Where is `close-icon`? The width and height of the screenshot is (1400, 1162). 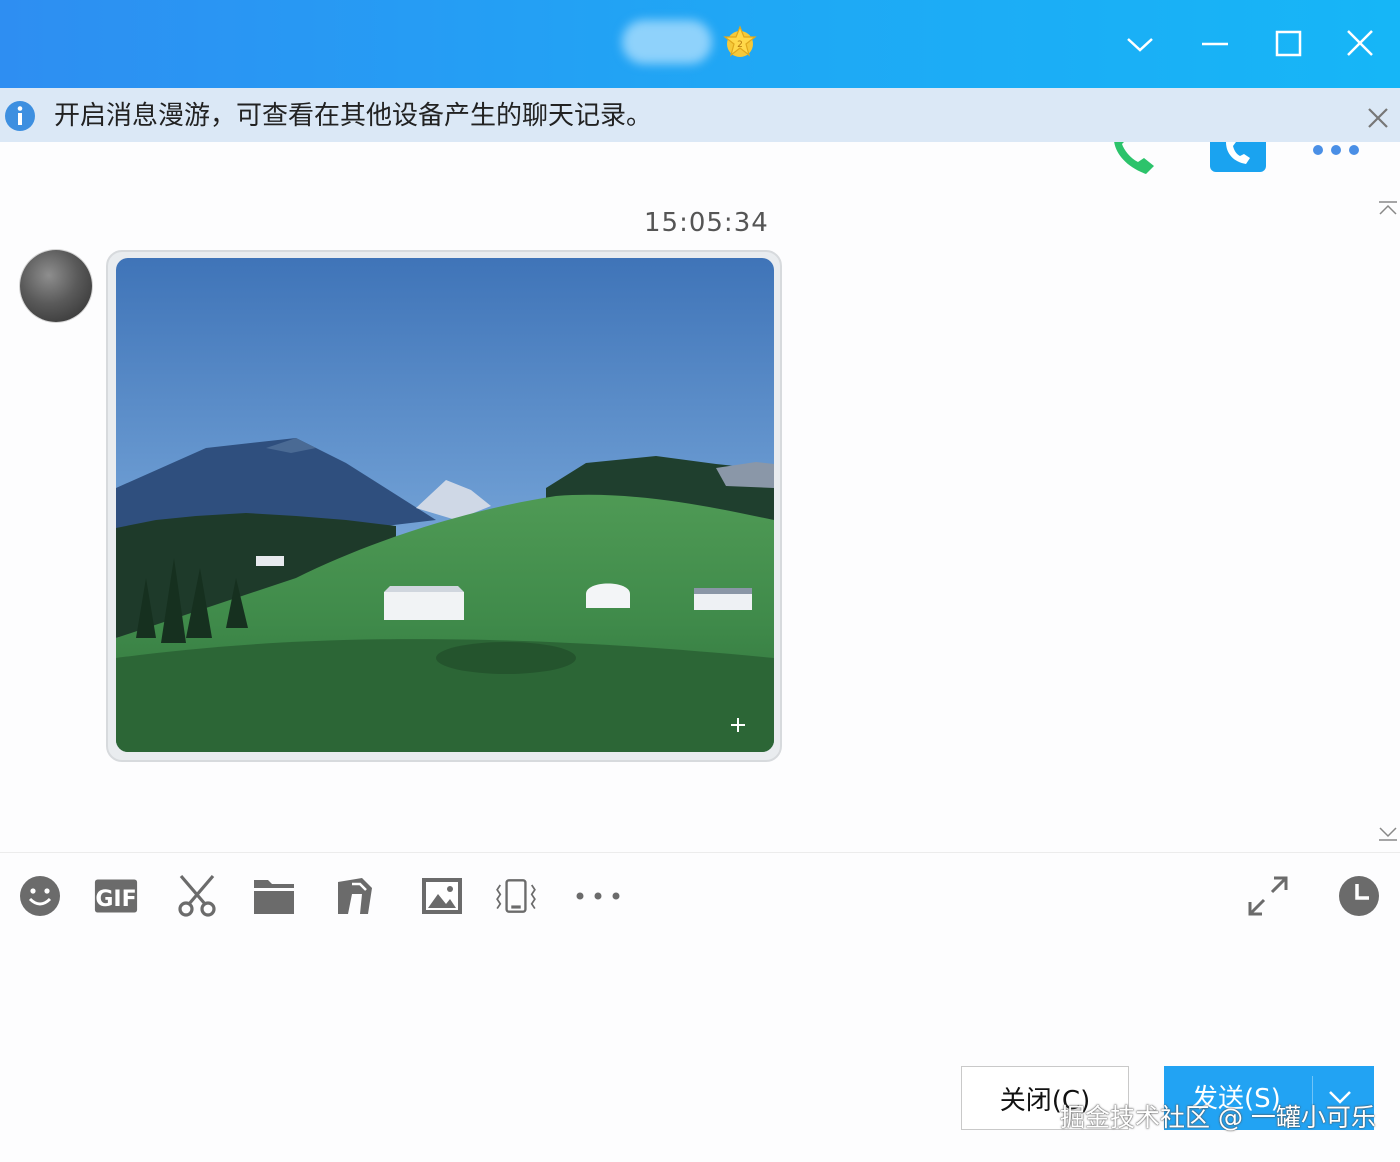
close-icon is located at coordinates (1360, 44).